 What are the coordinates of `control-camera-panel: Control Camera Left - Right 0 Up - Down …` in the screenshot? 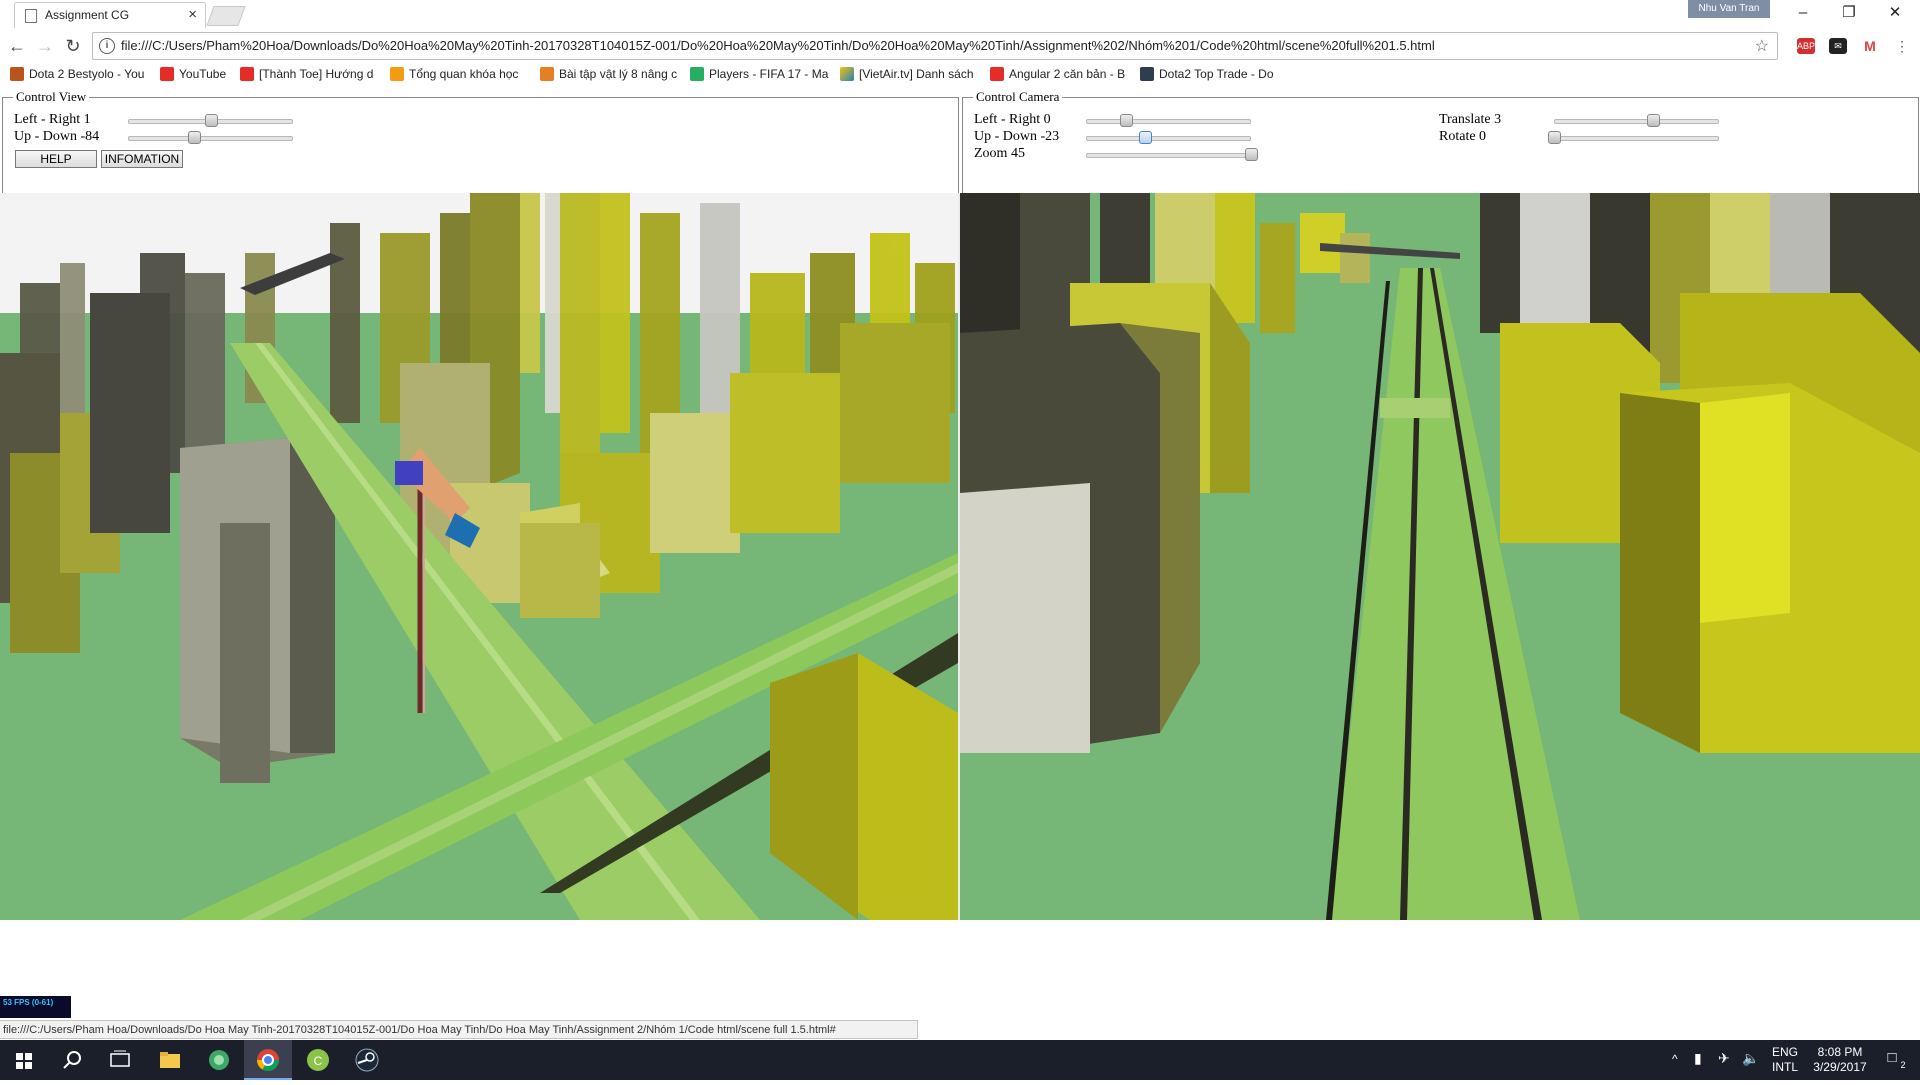 It's located at (1440, 141).